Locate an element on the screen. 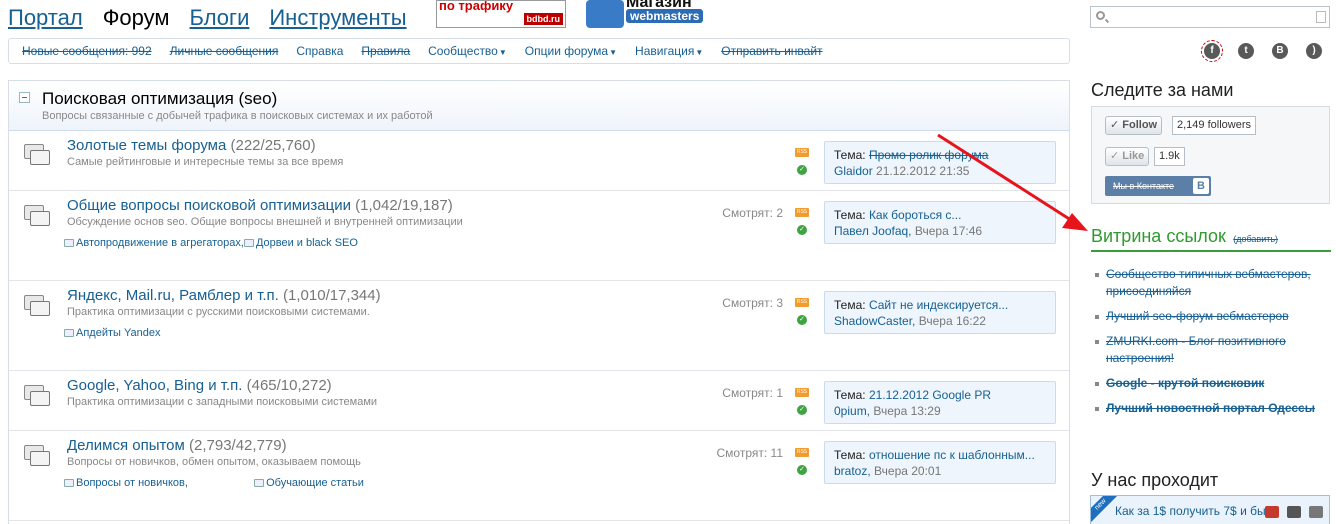 The width and height of the screenshot is (1336, 524). twitter-icon: t is located at coordinates (1246, 51).